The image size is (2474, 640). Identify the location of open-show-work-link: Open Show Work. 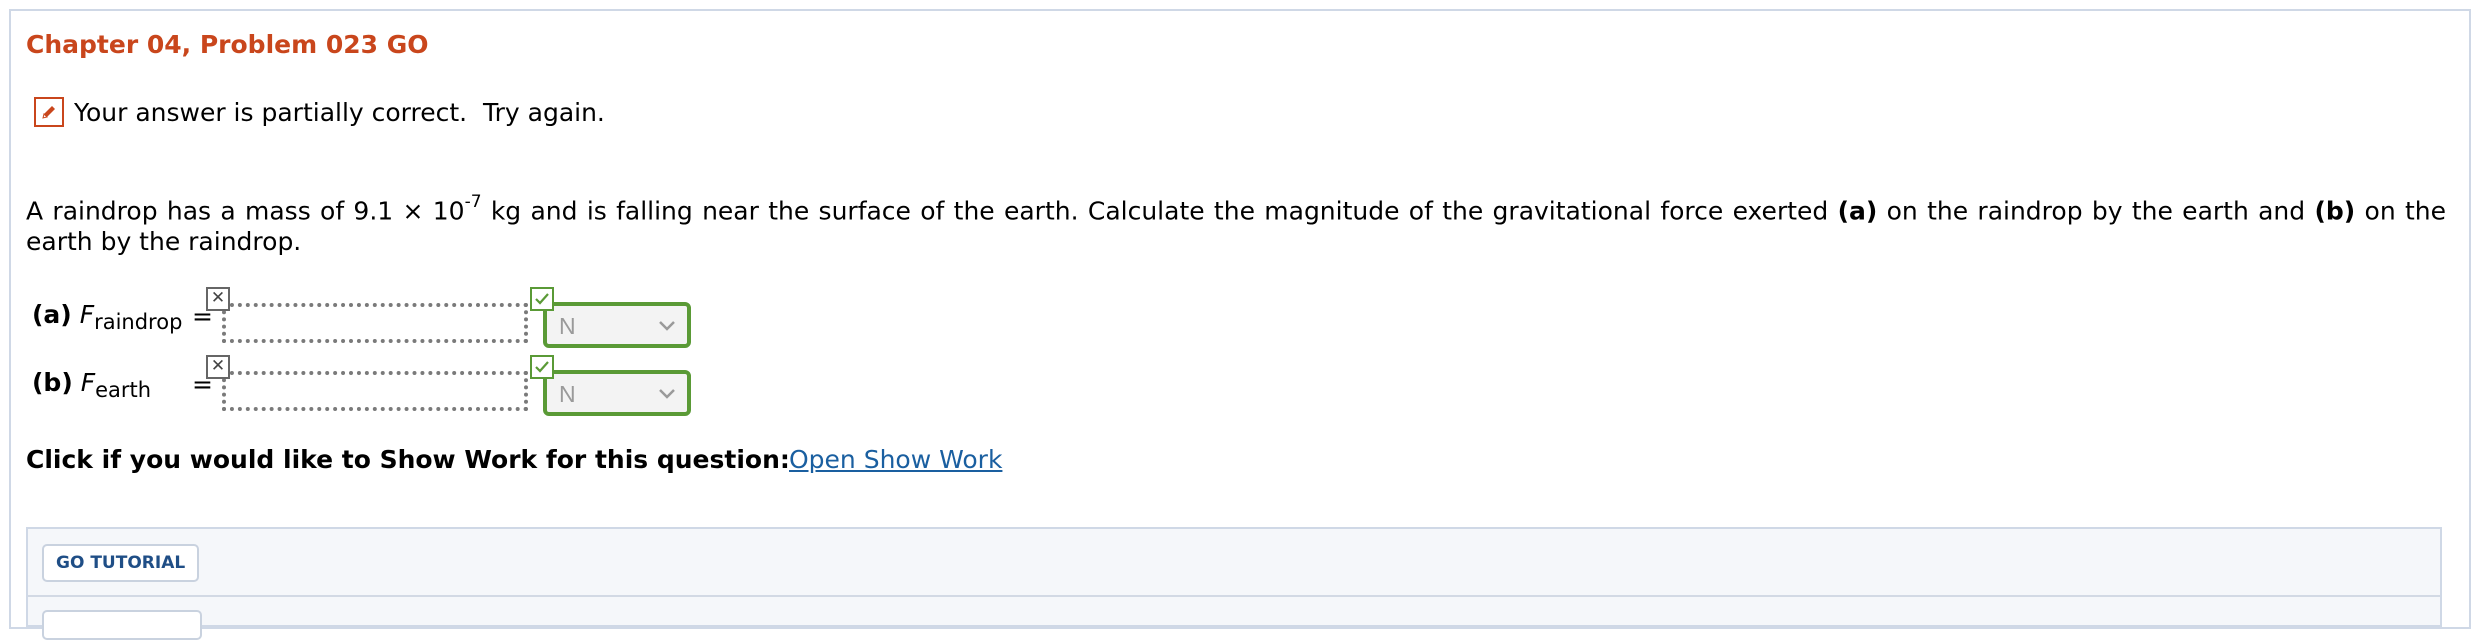
(895, 459).